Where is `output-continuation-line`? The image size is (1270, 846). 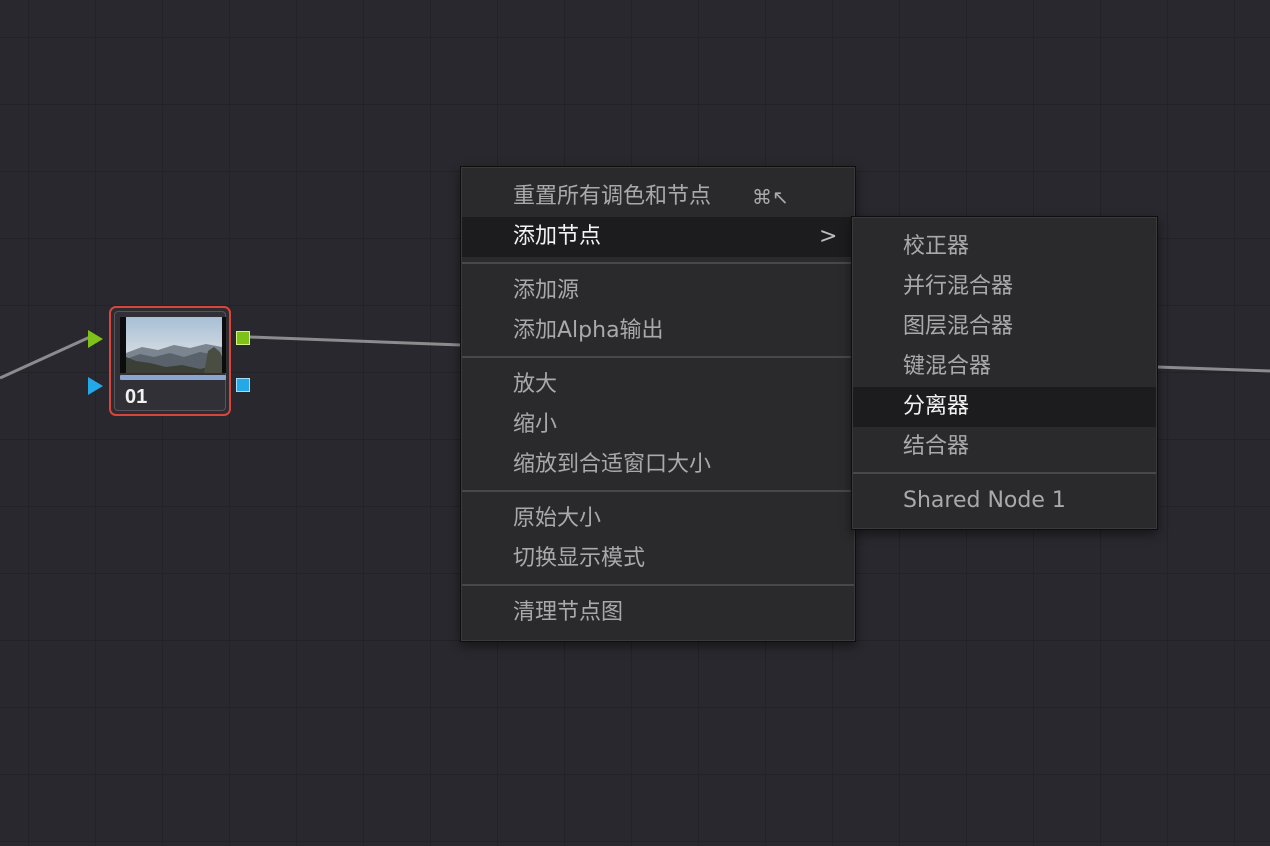 output-continuation-line is located at coordinates (1213, 369).